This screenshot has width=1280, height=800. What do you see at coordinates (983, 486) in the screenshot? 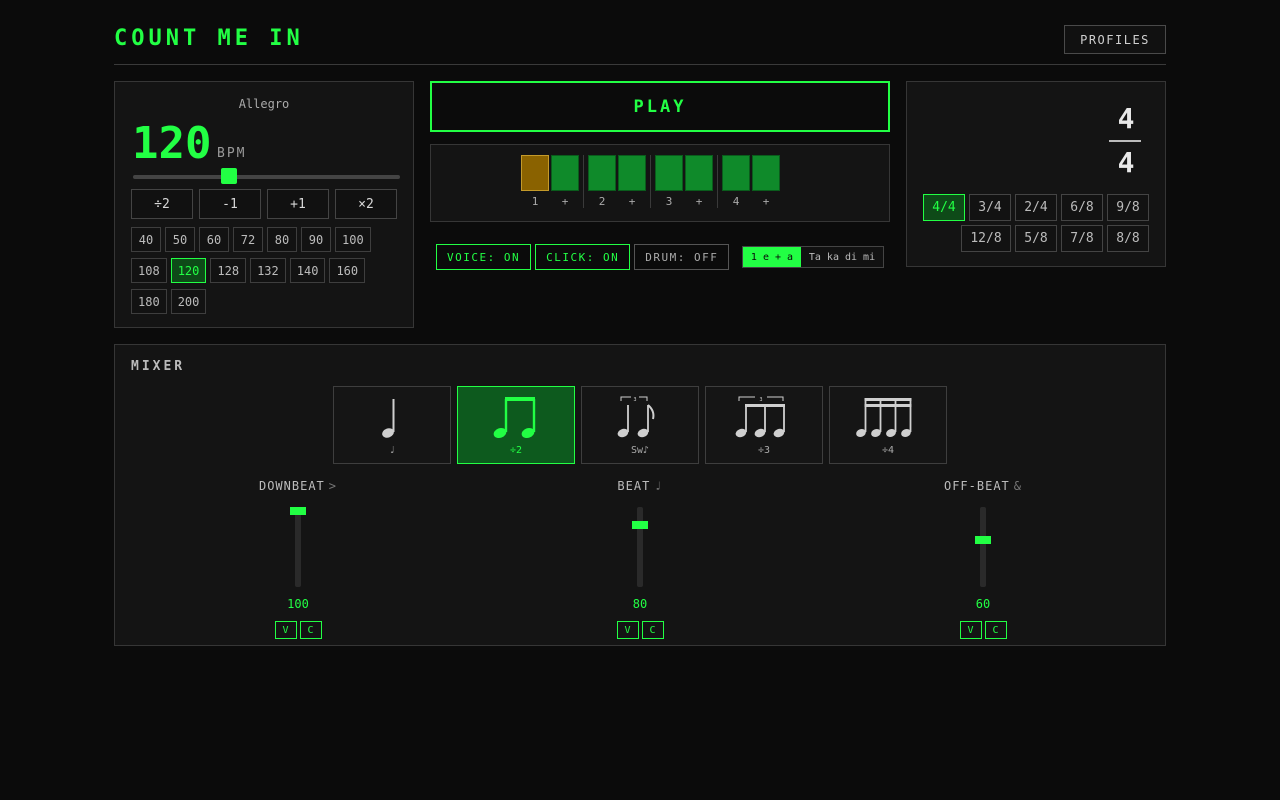
I see `channel-offbeat-label: OFF-BEAT &` at bounding box center [983, 486].